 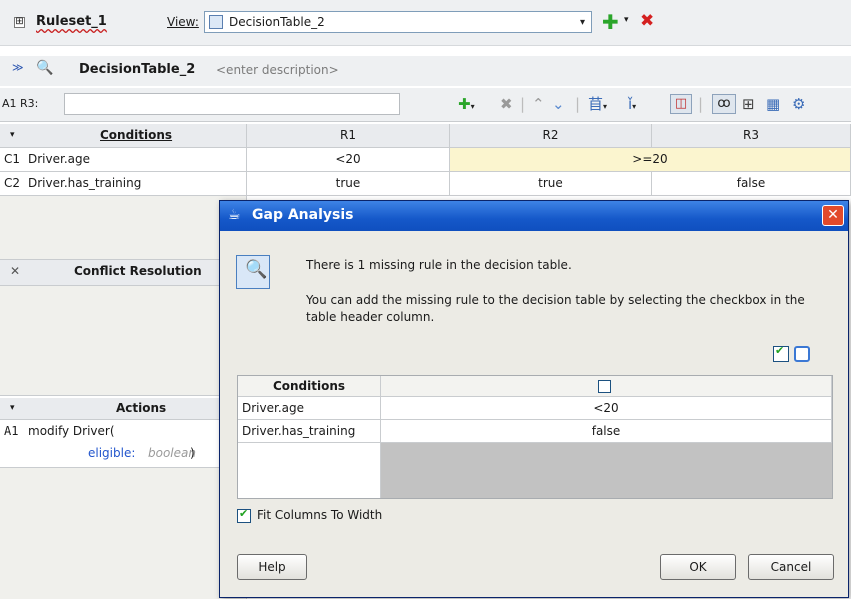 What do you see at coordinates (123, 341) in the screenshot?
I see `conflict-resolution-area` at bounding box center [123, 341].